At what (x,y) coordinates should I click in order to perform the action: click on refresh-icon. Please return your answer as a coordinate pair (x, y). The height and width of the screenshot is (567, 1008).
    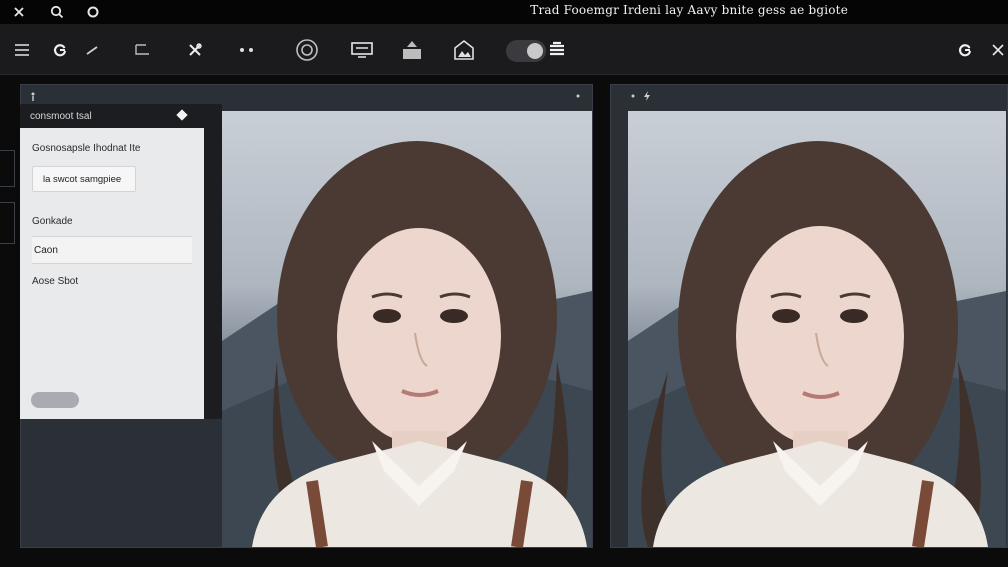
    Looking at the image, I should click on (60, 50).